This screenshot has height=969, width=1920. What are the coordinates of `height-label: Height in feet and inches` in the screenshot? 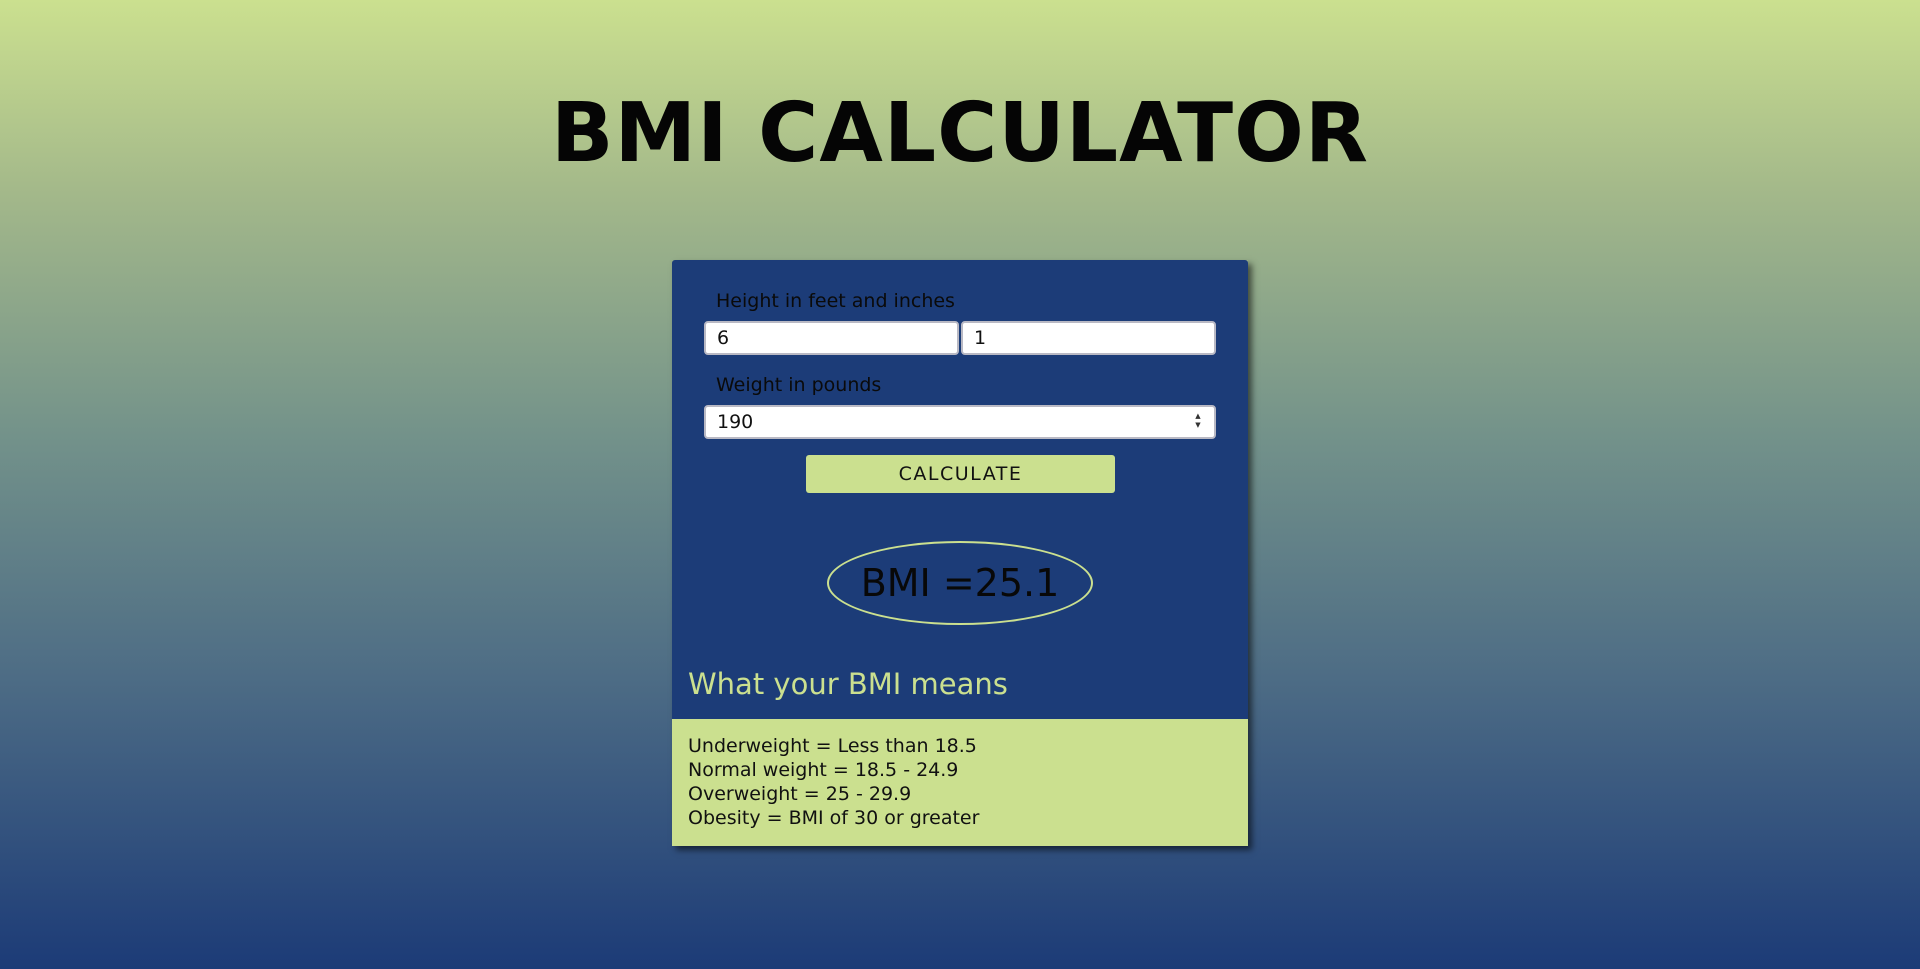 It's located at (835, 301).